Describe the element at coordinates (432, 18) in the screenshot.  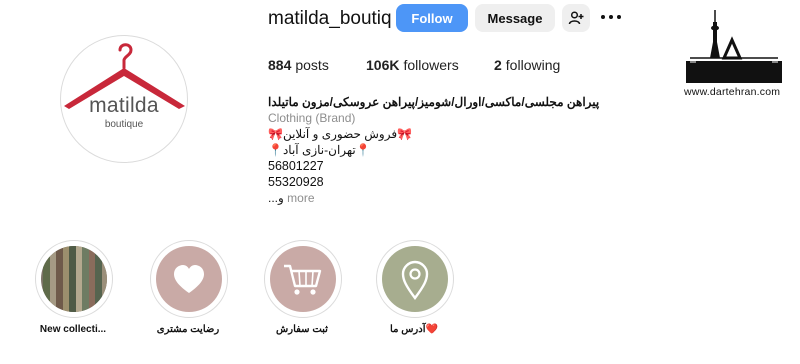
I see `follow-button: Follow` at that location.